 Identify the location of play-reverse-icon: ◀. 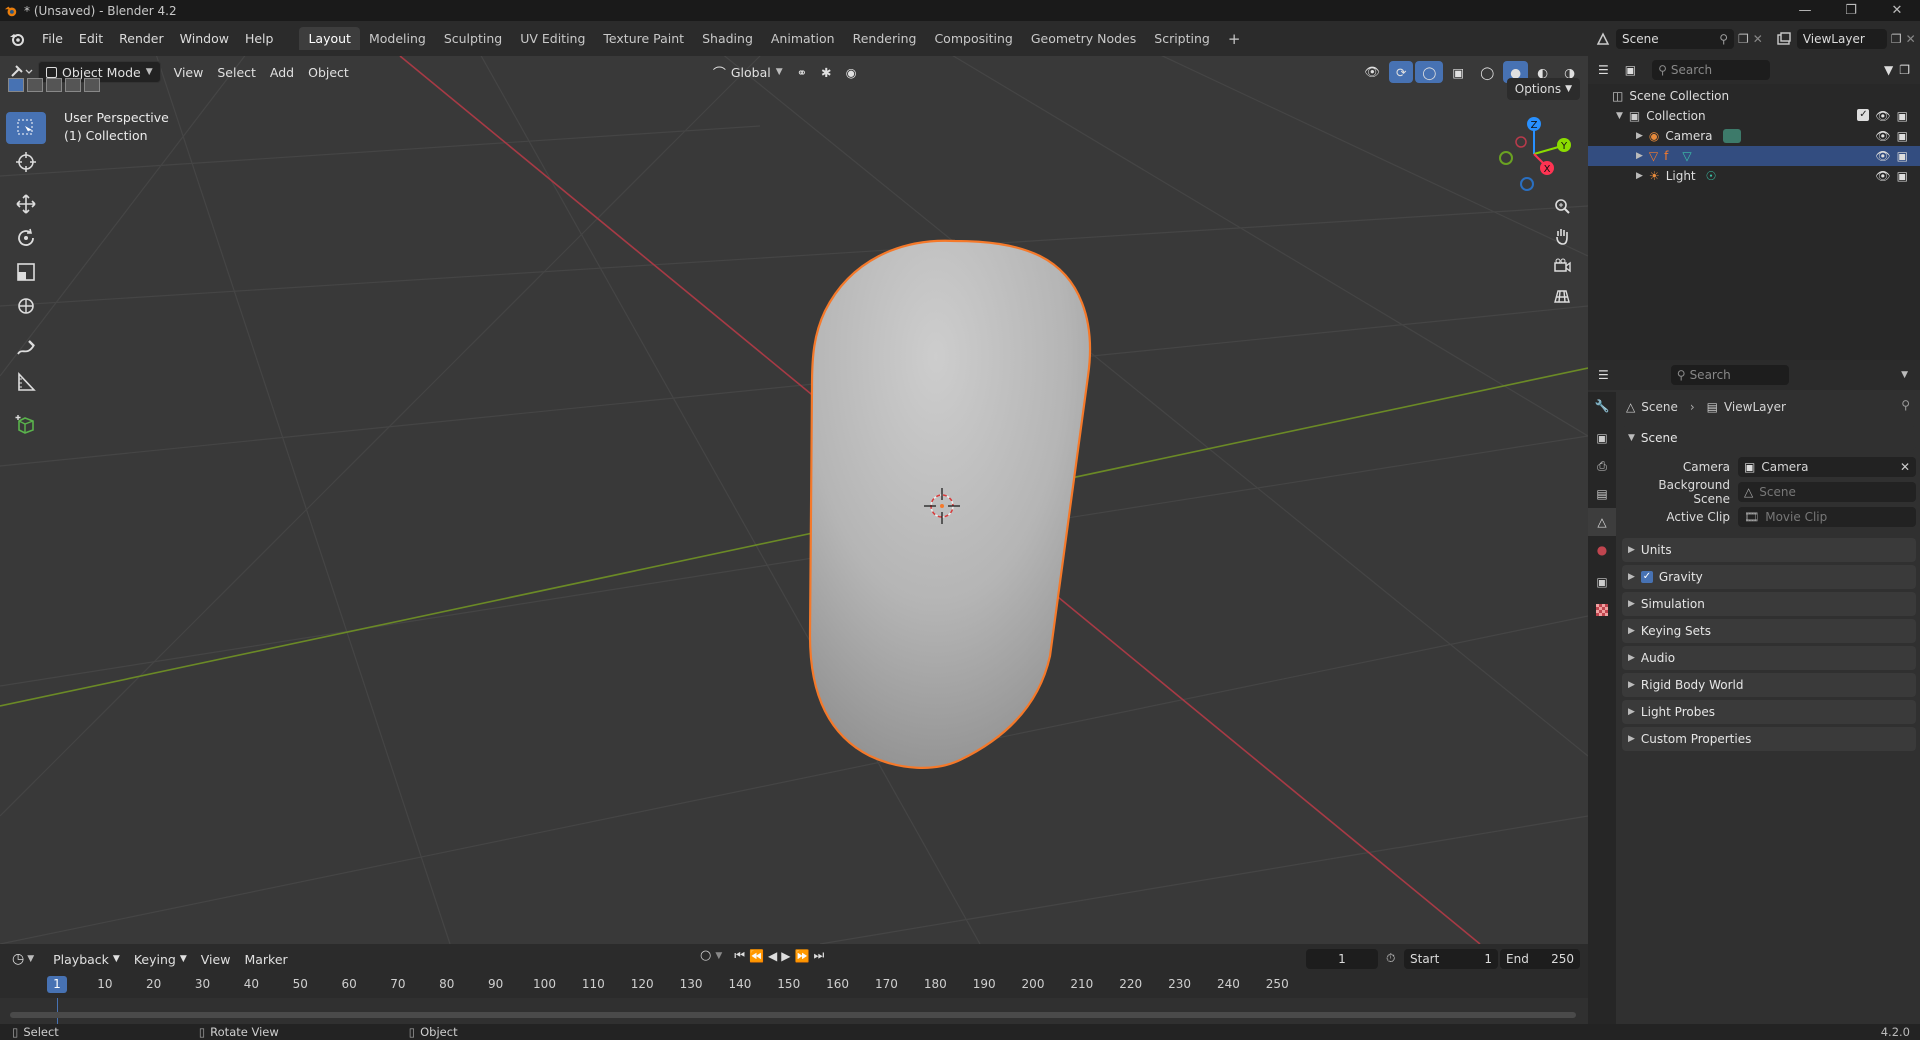
(772, 956).